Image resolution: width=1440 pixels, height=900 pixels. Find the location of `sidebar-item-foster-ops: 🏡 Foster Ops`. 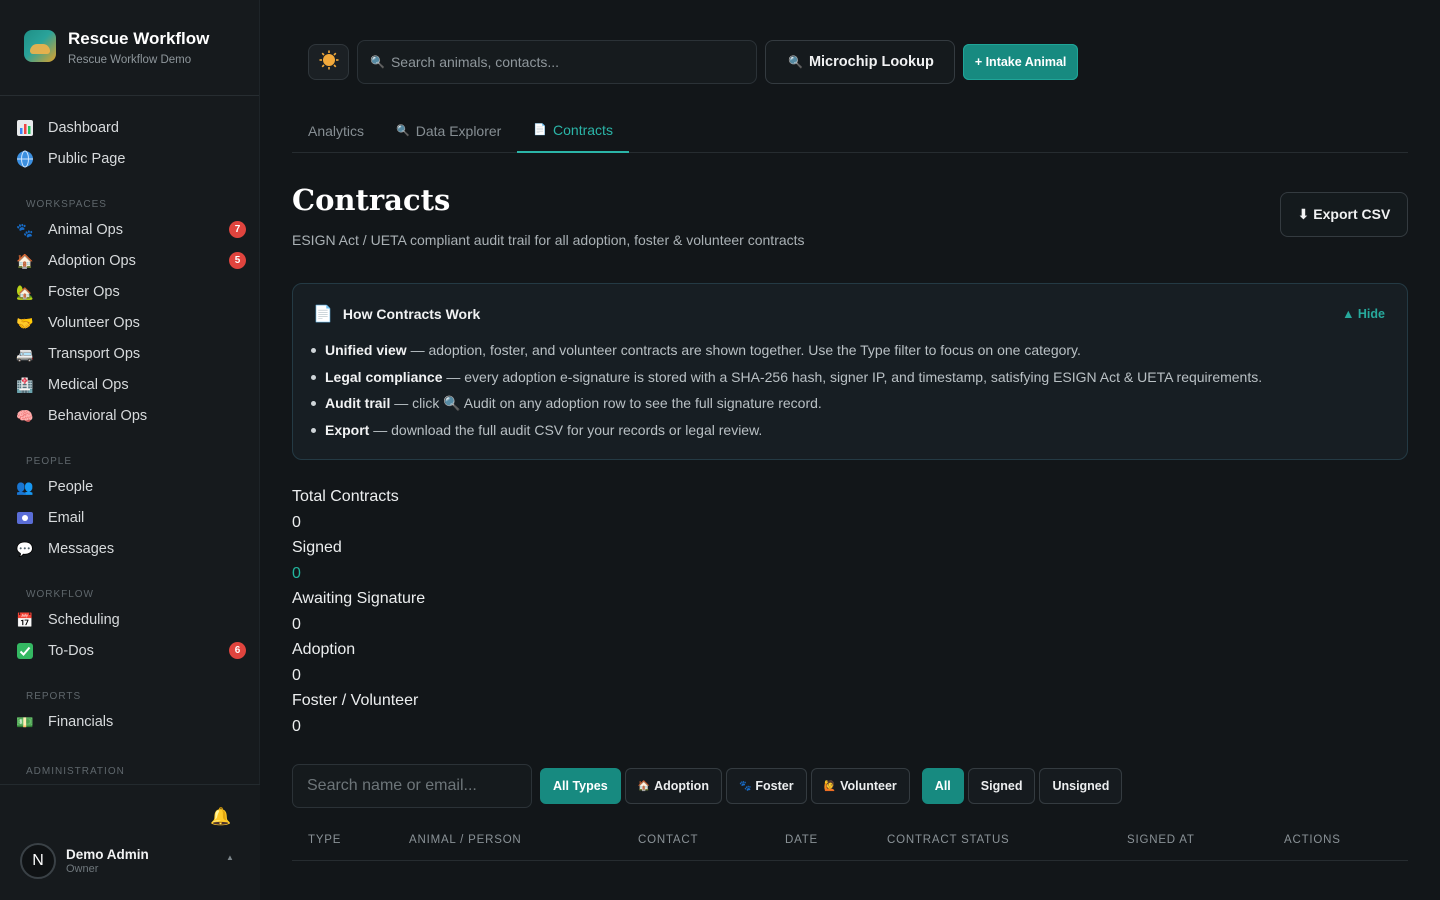

sidebar-item-foster-ops: 🏡 Foster Ops is located at coordinates (129, 291).